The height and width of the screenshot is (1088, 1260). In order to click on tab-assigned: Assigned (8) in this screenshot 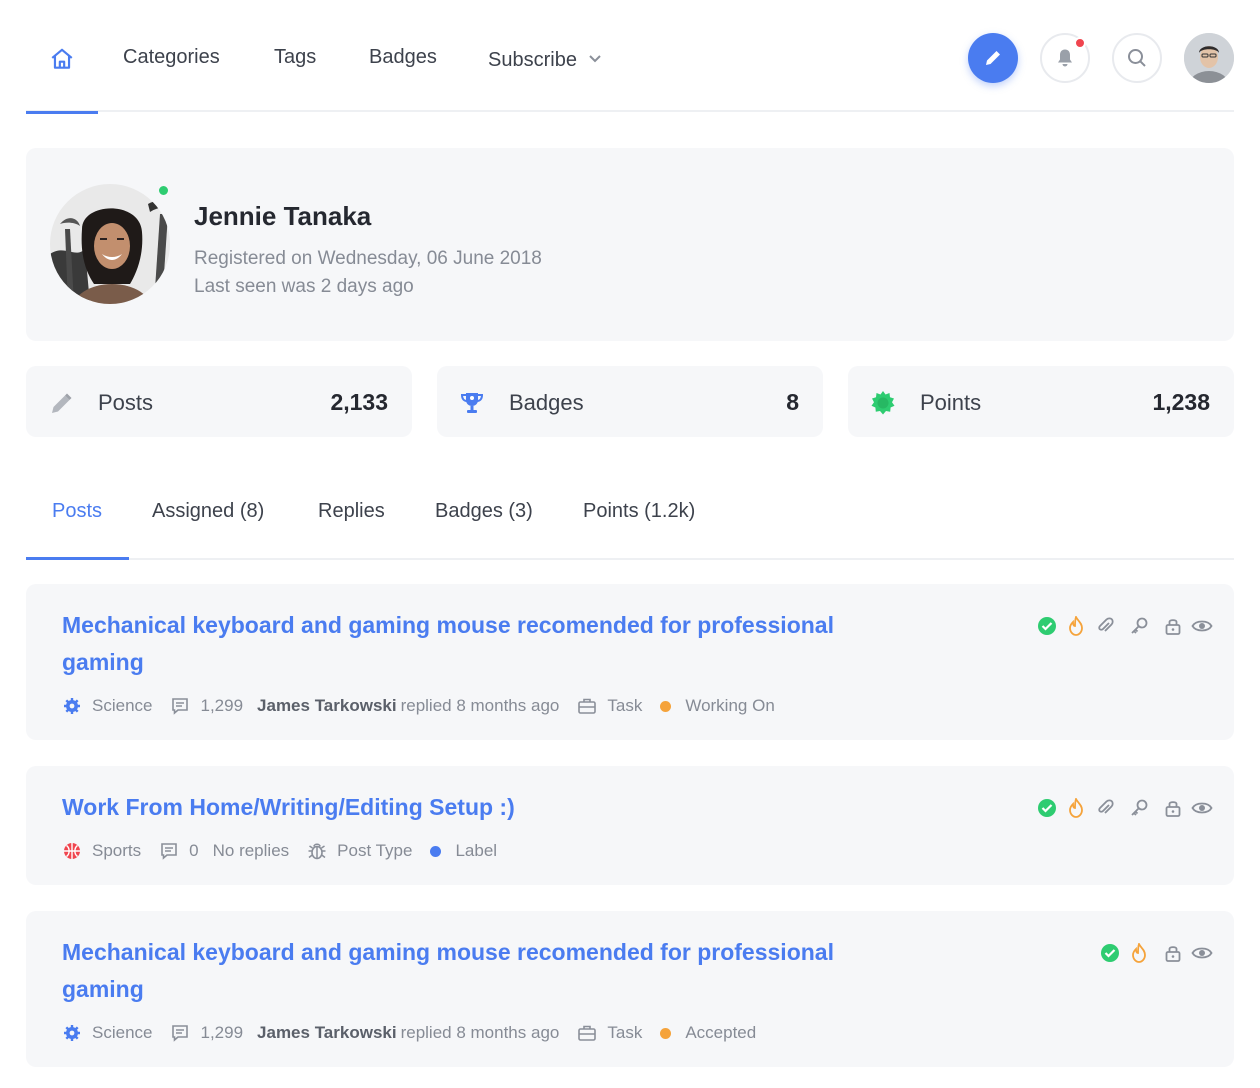, I will do `click(208, 511)`.